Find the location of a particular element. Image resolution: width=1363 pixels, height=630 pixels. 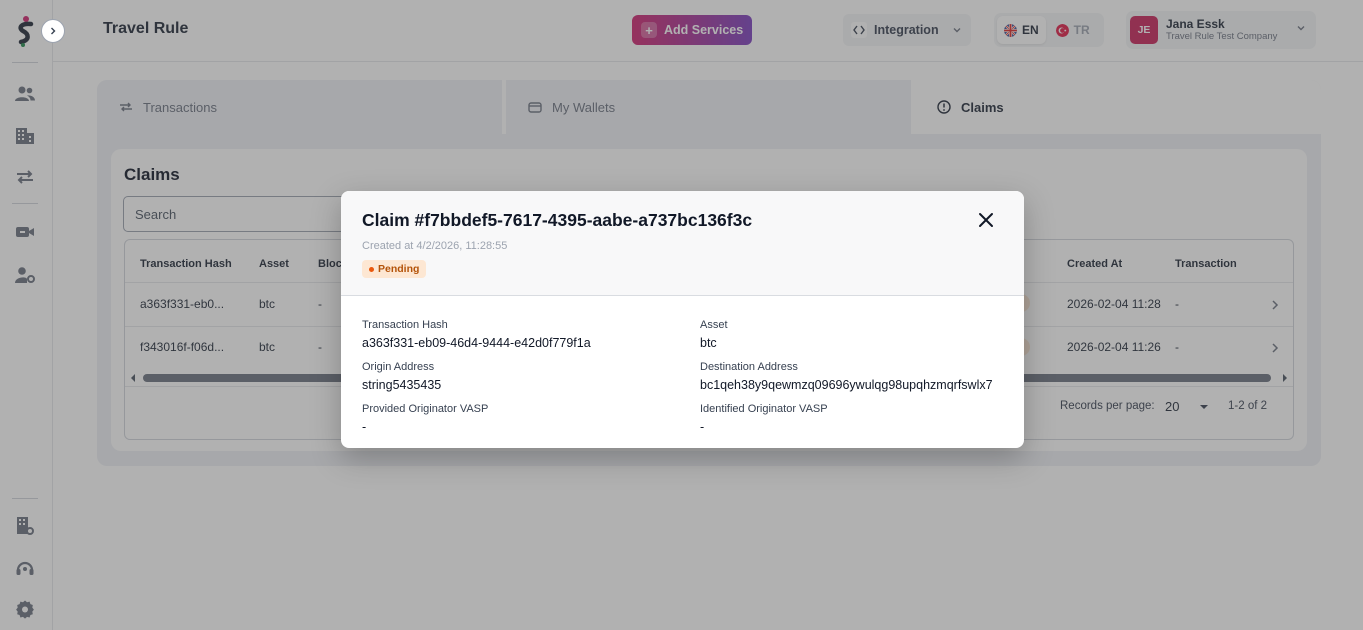

chevron-right-icon is located at coordinates (53, 31).